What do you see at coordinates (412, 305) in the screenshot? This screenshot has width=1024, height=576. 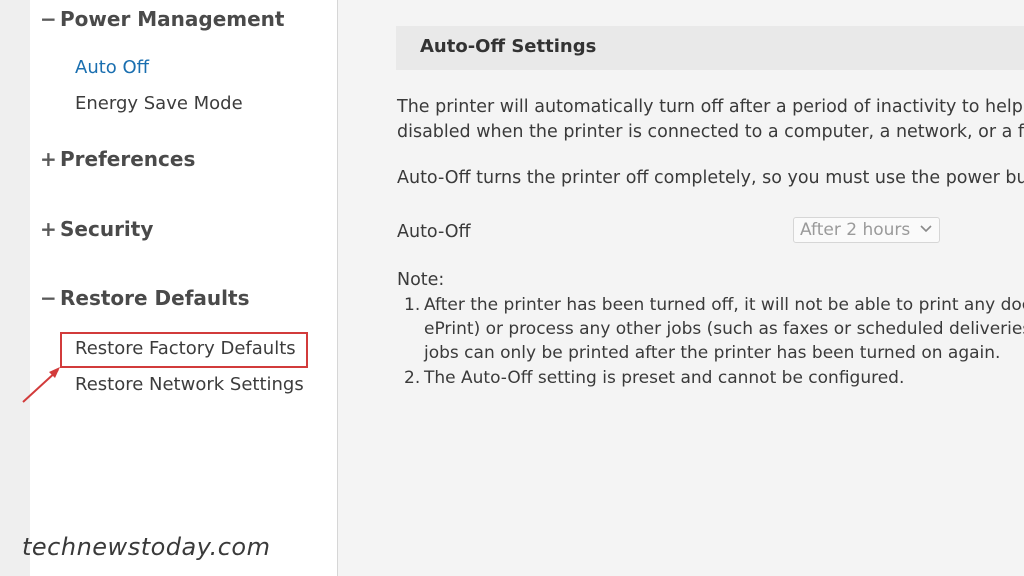 I see `note-number: 1.` at bounding box center [412, 305].